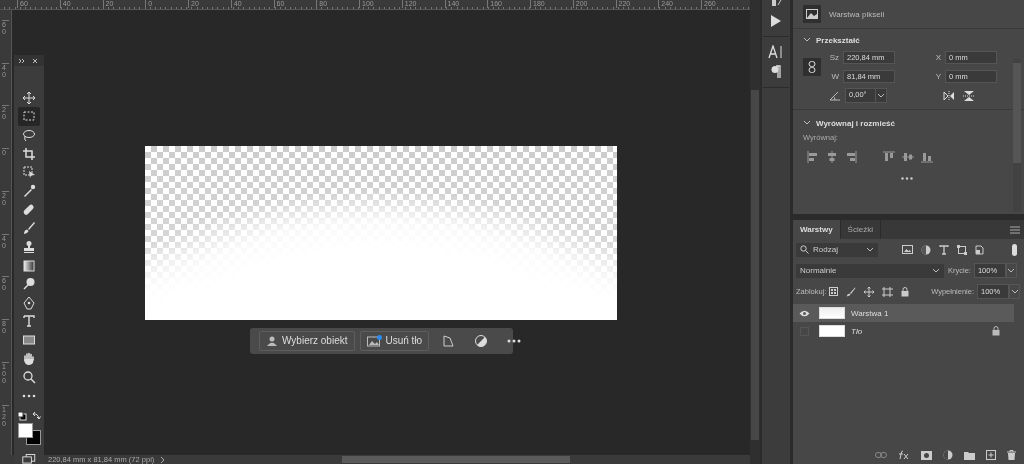  Describe the element at coordinates (776, 4) in the screenshot. I see `history-icon` at that location.